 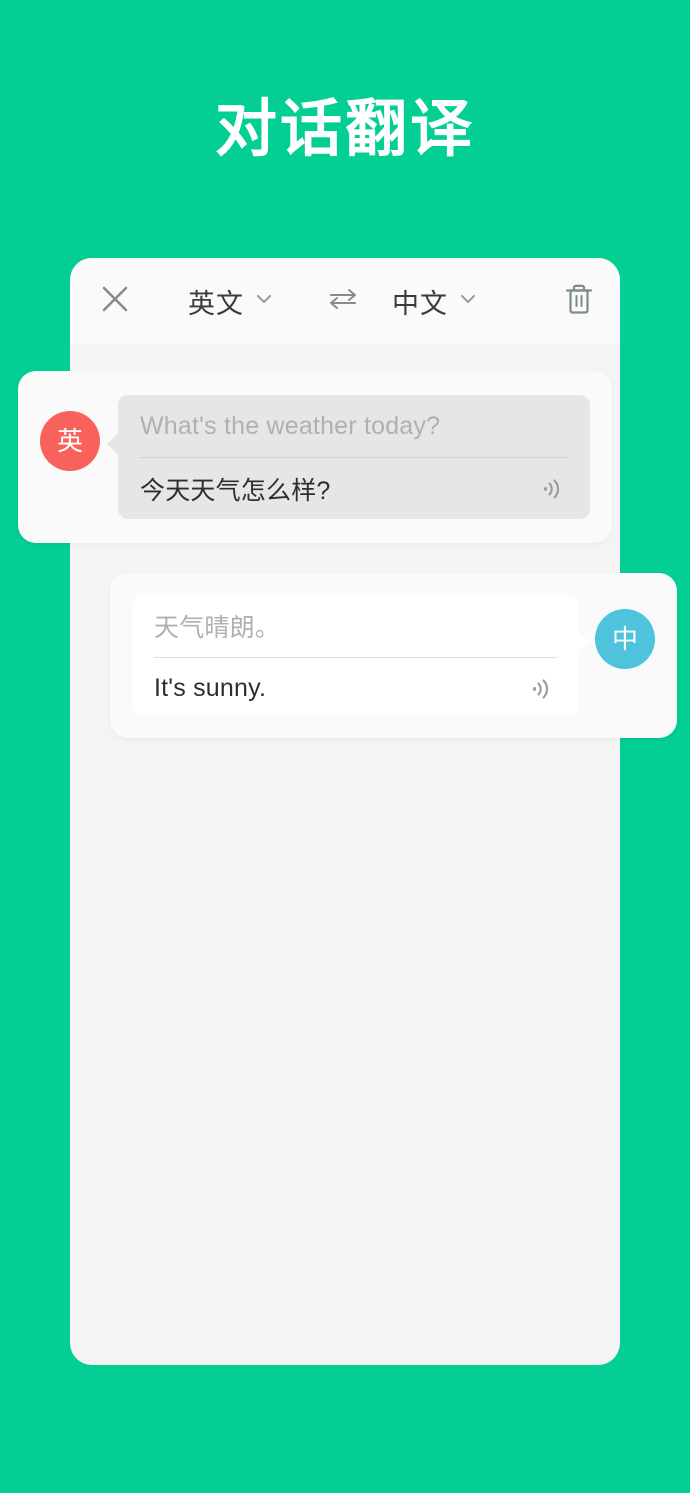 I want to click on swap-horizontal-icon, so click(x=343, y=301).